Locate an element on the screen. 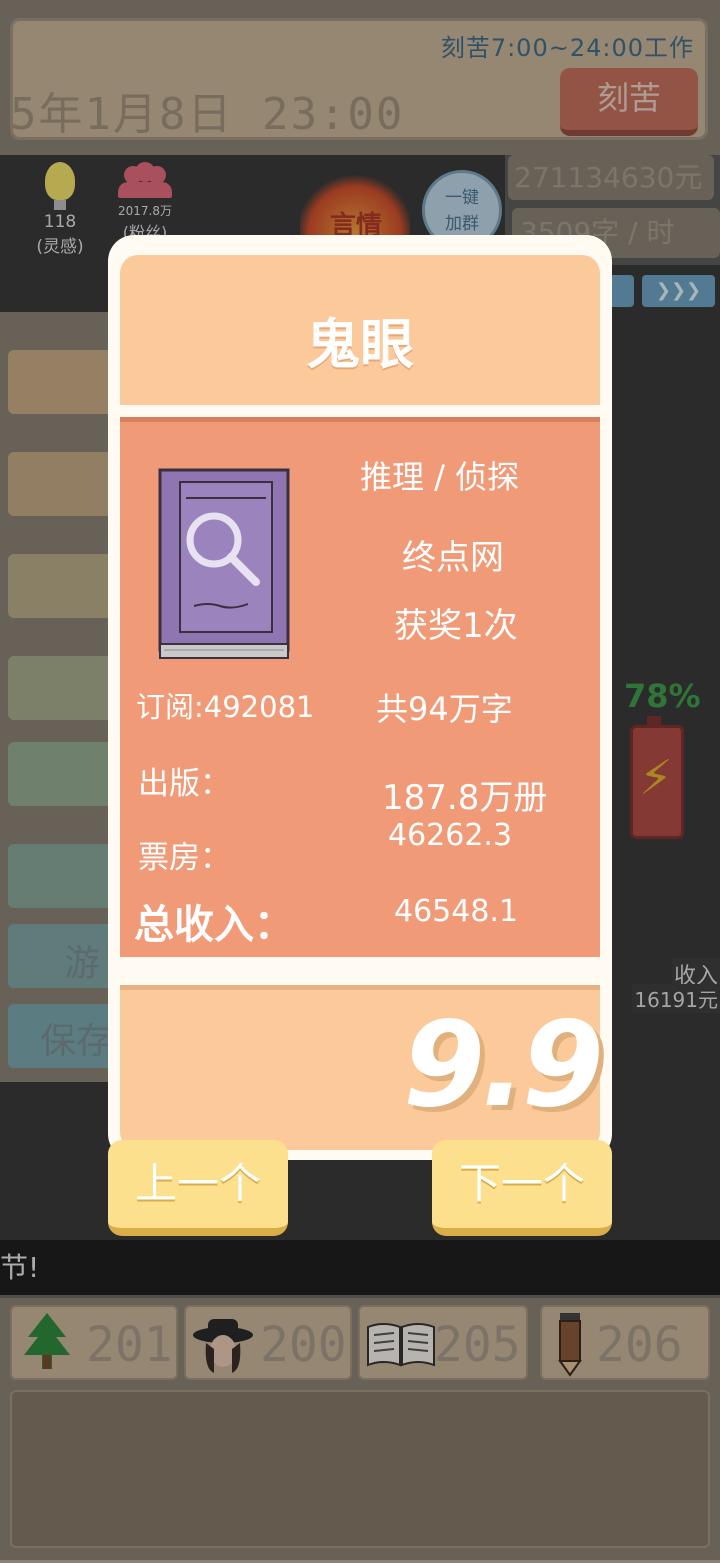 The height and width of the screenshot is (1563, 720). box-office-value: 46262.3 is located at coordinates (450, 835).